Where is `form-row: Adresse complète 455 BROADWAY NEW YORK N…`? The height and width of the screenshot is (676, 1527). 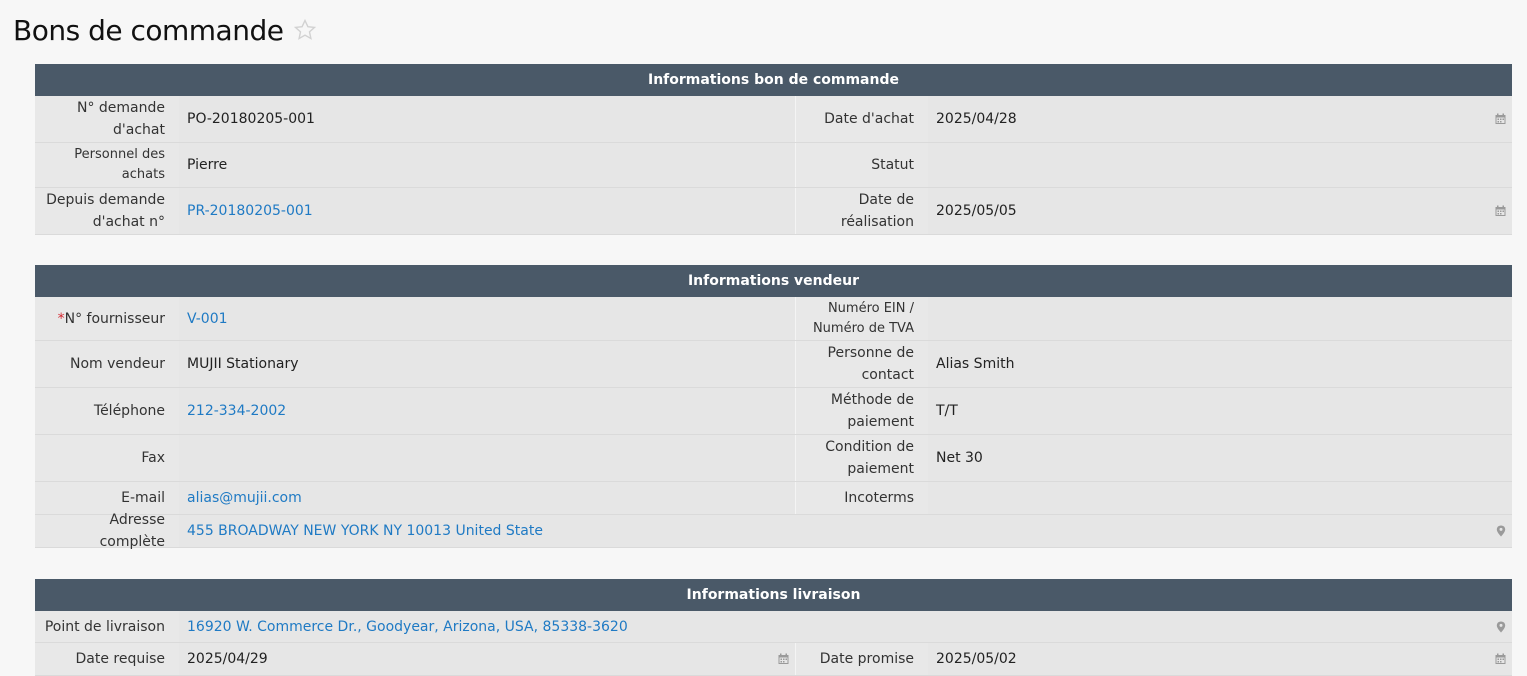 form-row: Adresse complète 455 BROADWAY NEW YORK N… is located at coordinates (773, 531).